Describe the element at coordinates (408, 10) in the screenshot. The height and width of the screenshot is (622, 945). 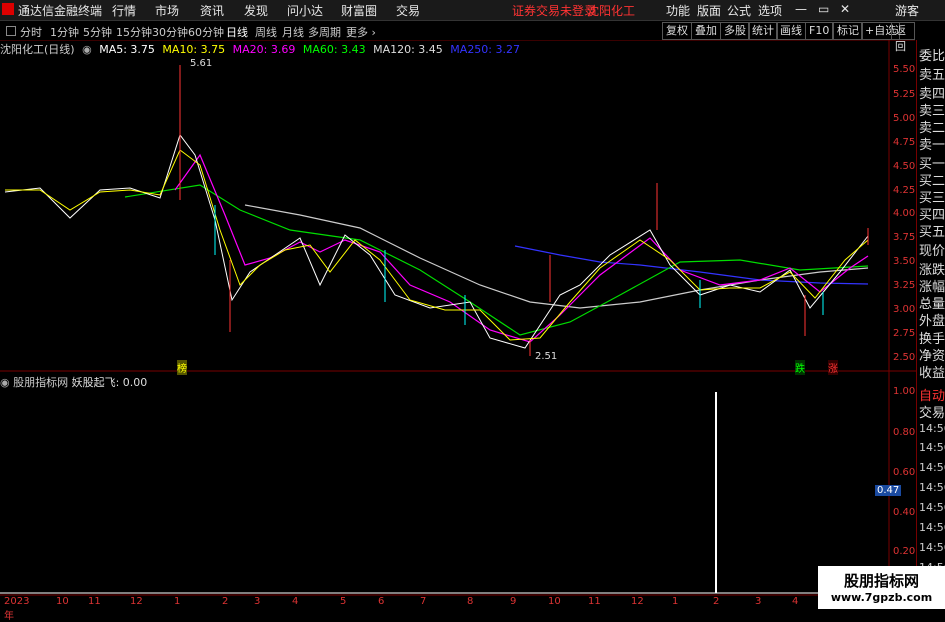
I see `menu-trade: 交易` at that location.